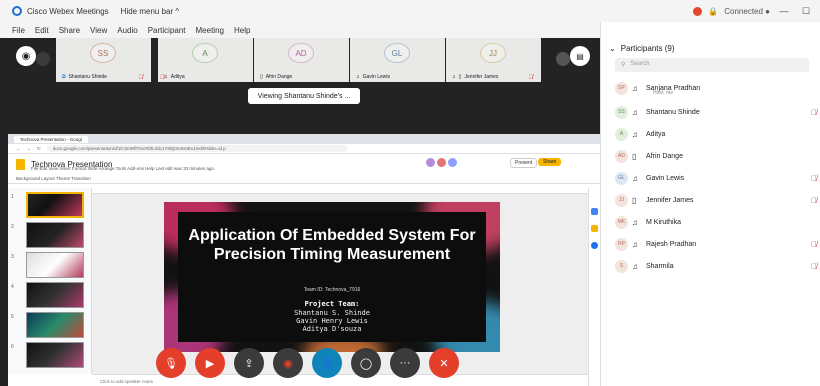 The image size is (820, 386). Describe the element at coordinates (524, 163) in the screenshot. I see `present-button: Present` at that location.